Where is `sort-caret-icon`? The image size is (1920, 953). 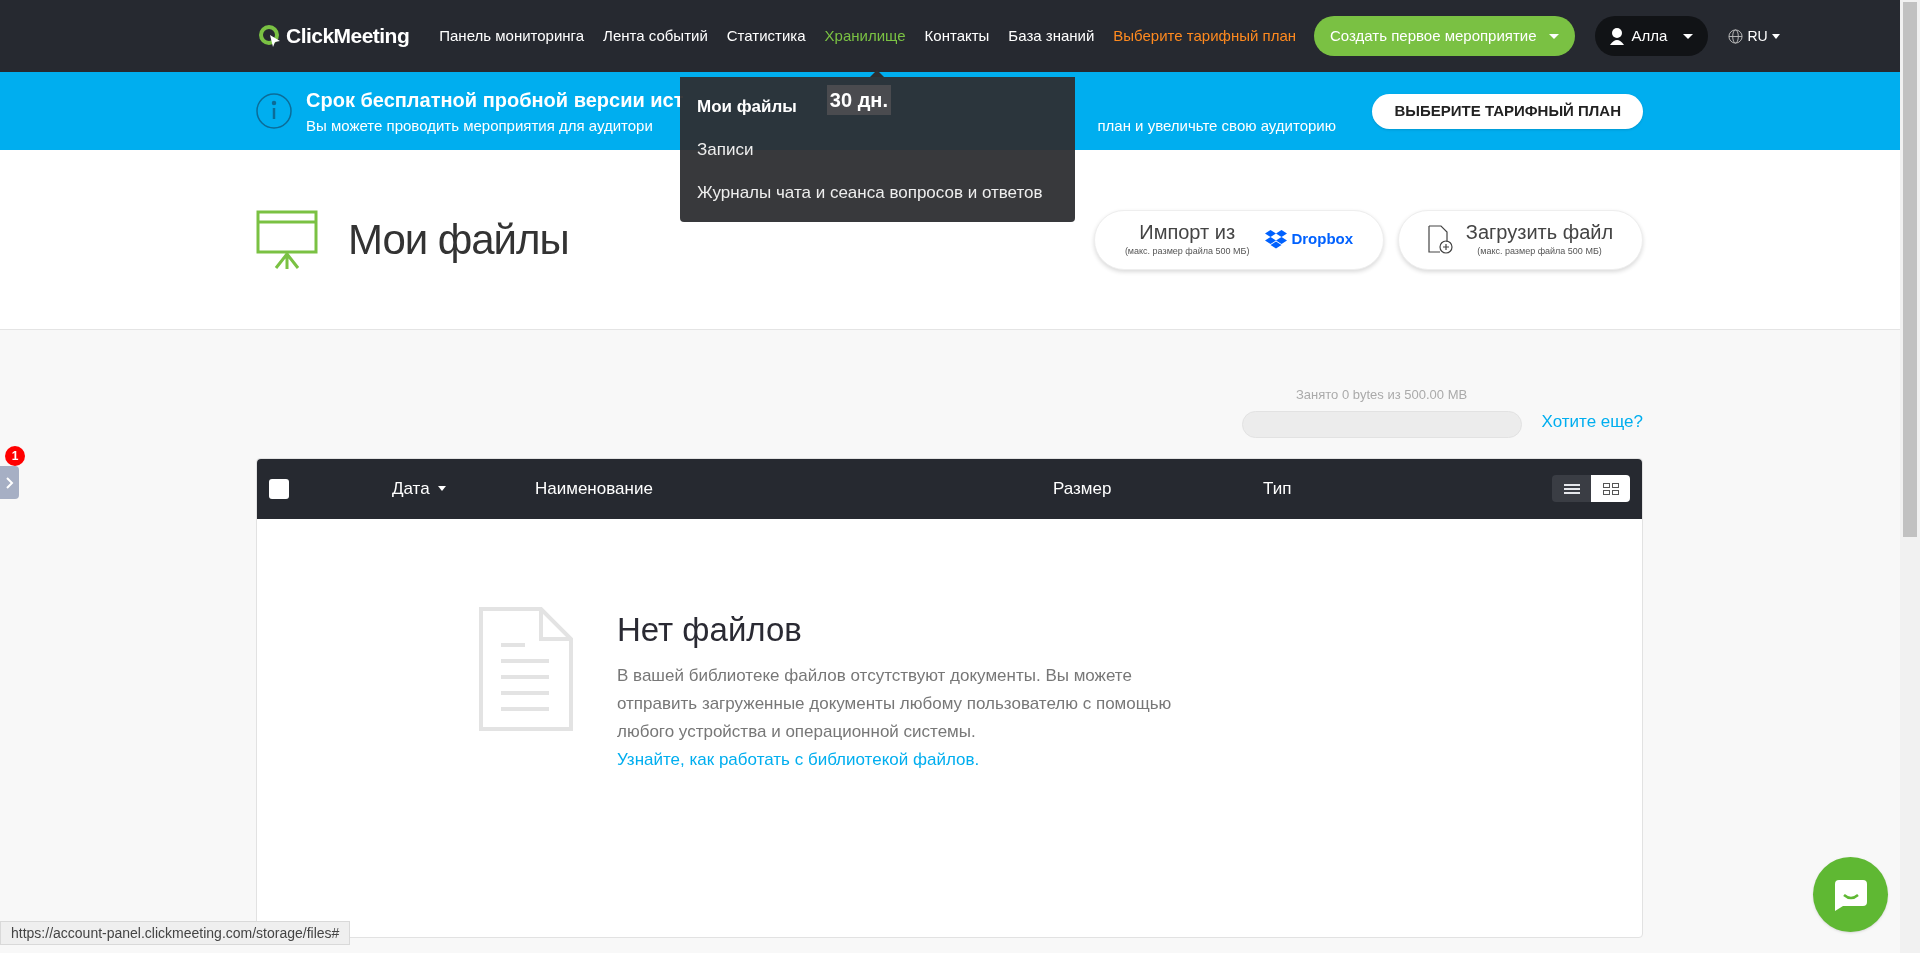 sort-caret-icon is located at coordinates (441, 488).